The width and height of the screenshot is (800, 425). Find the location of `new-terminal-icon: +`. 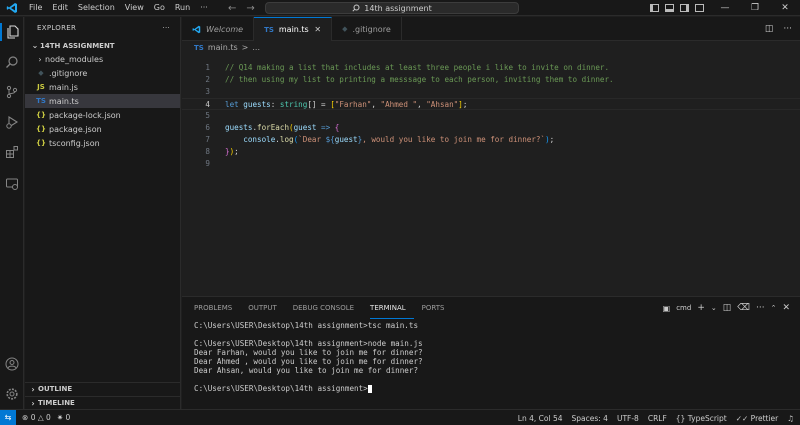

new-terminal-icon: + is located at coordinates (701, 308).